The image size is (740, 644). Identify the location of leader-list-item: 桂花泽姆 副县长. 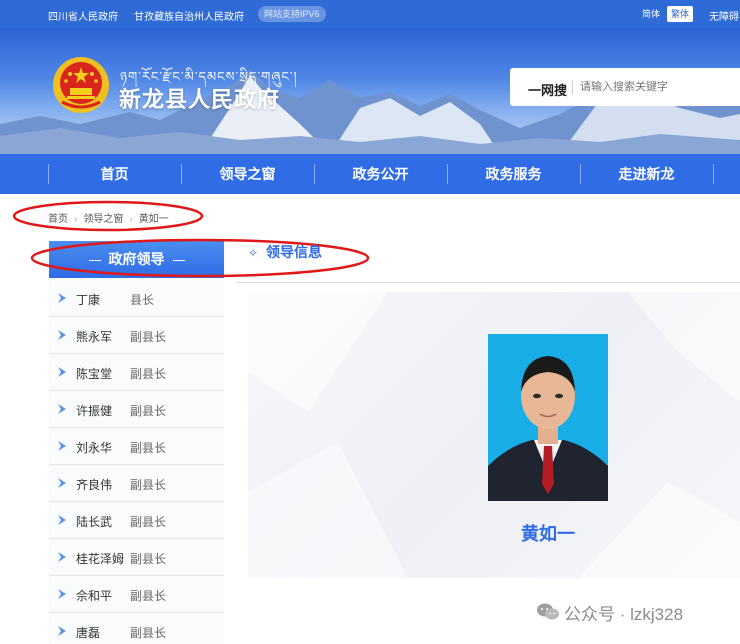
(136, 557).